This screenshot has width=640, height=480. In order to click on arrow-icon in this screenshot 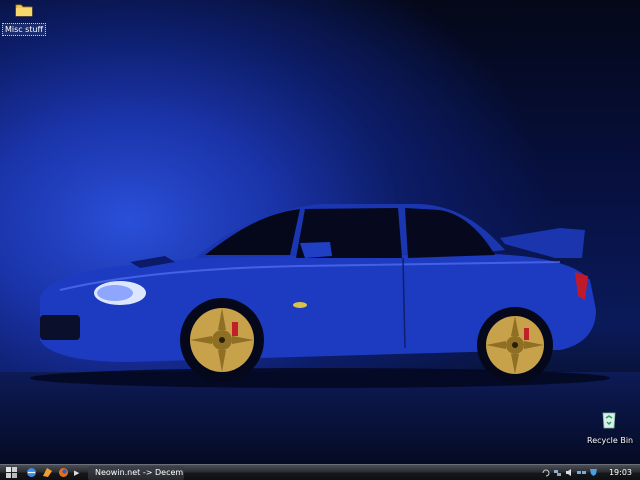, I will do `click(546, 472)`.